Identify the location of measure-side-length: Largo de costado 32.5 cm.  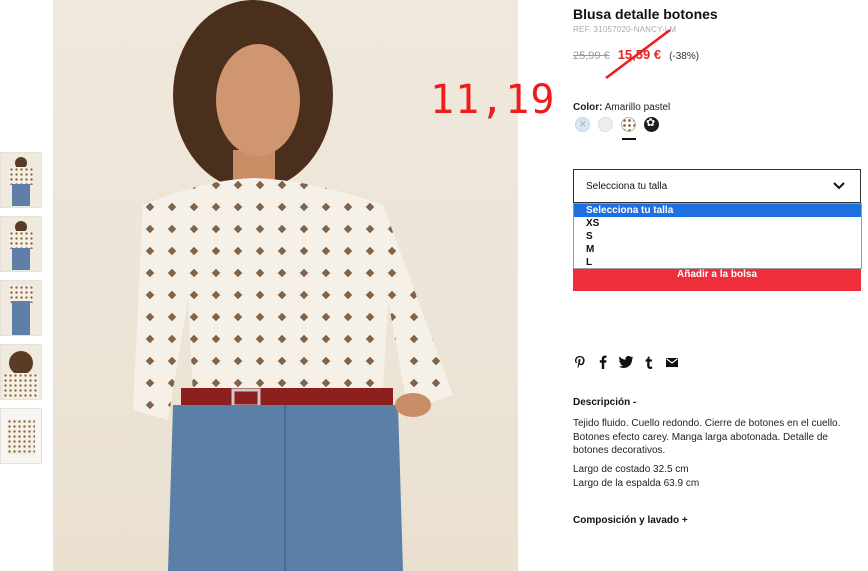
(631, 469).